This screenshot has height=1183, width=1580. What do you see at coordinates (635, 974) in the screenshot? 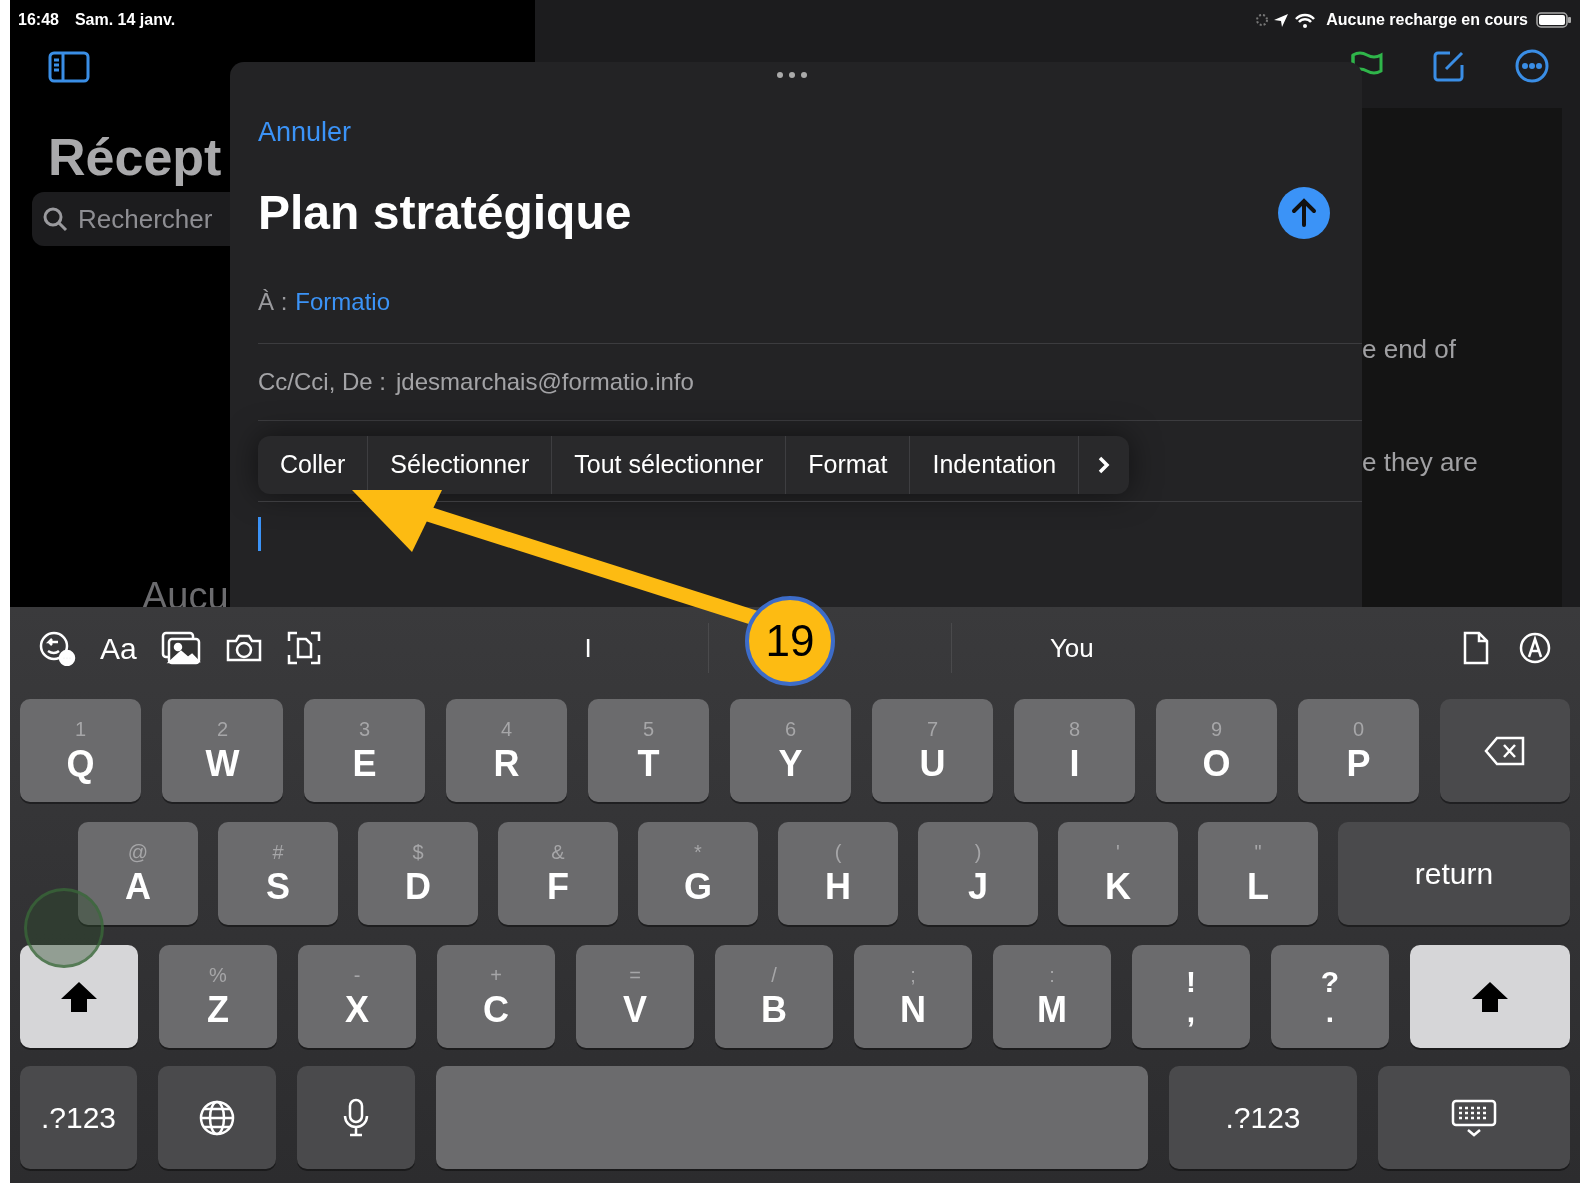
I see `key-secondary-character: =` at bounding box center [635, 974].